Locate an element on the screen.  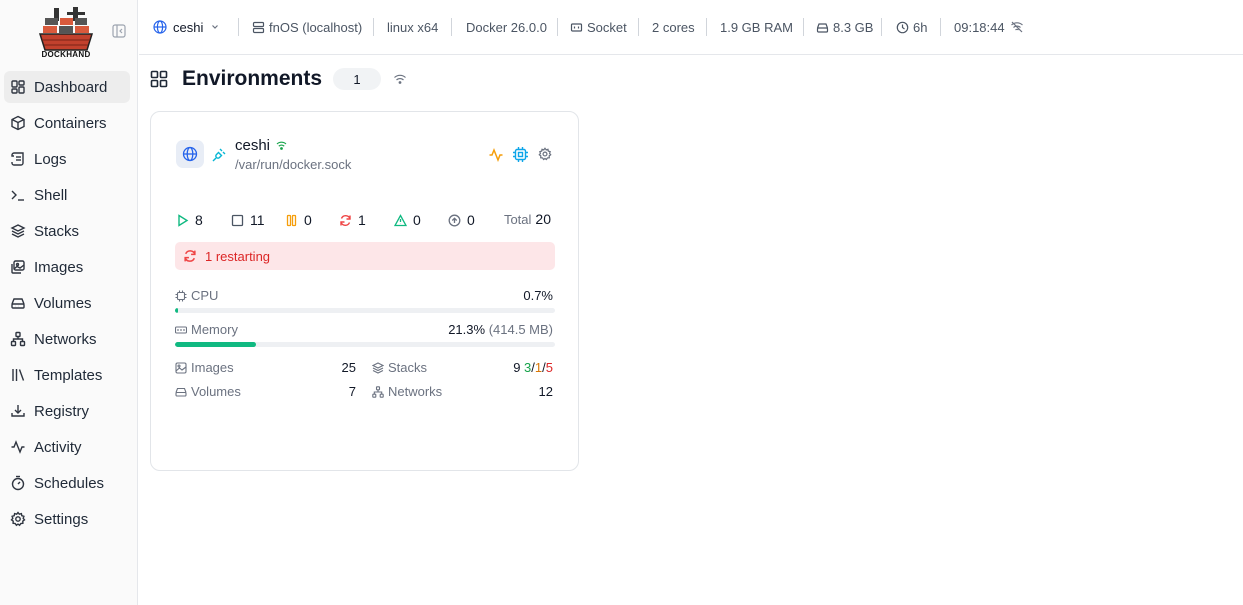
layers-icon is located at coordinates (18, 231).